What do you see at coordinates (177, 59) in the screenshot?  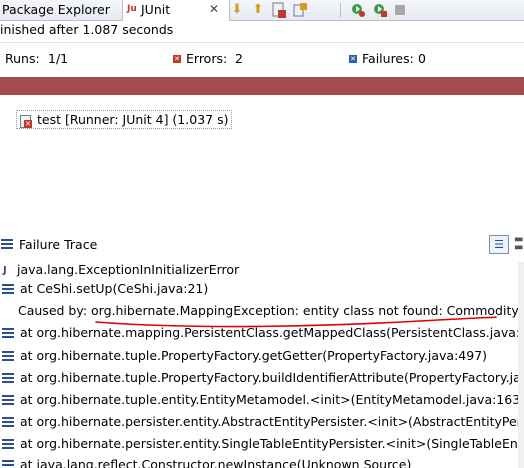 I see `error-icon: ✕` at bounding box center [177, 59].